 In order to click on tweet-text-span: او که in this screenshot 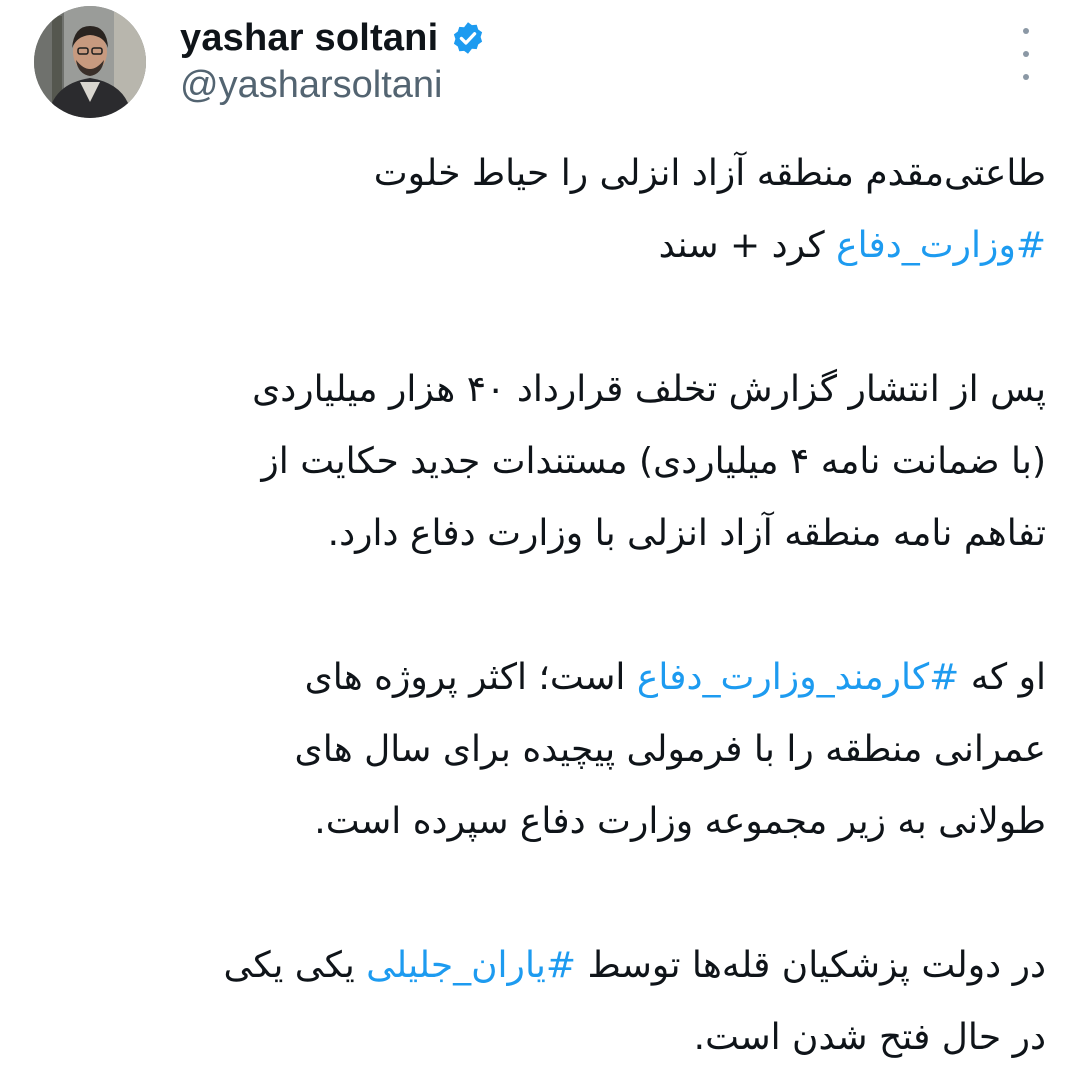, I will do `click(1002, 677)`.